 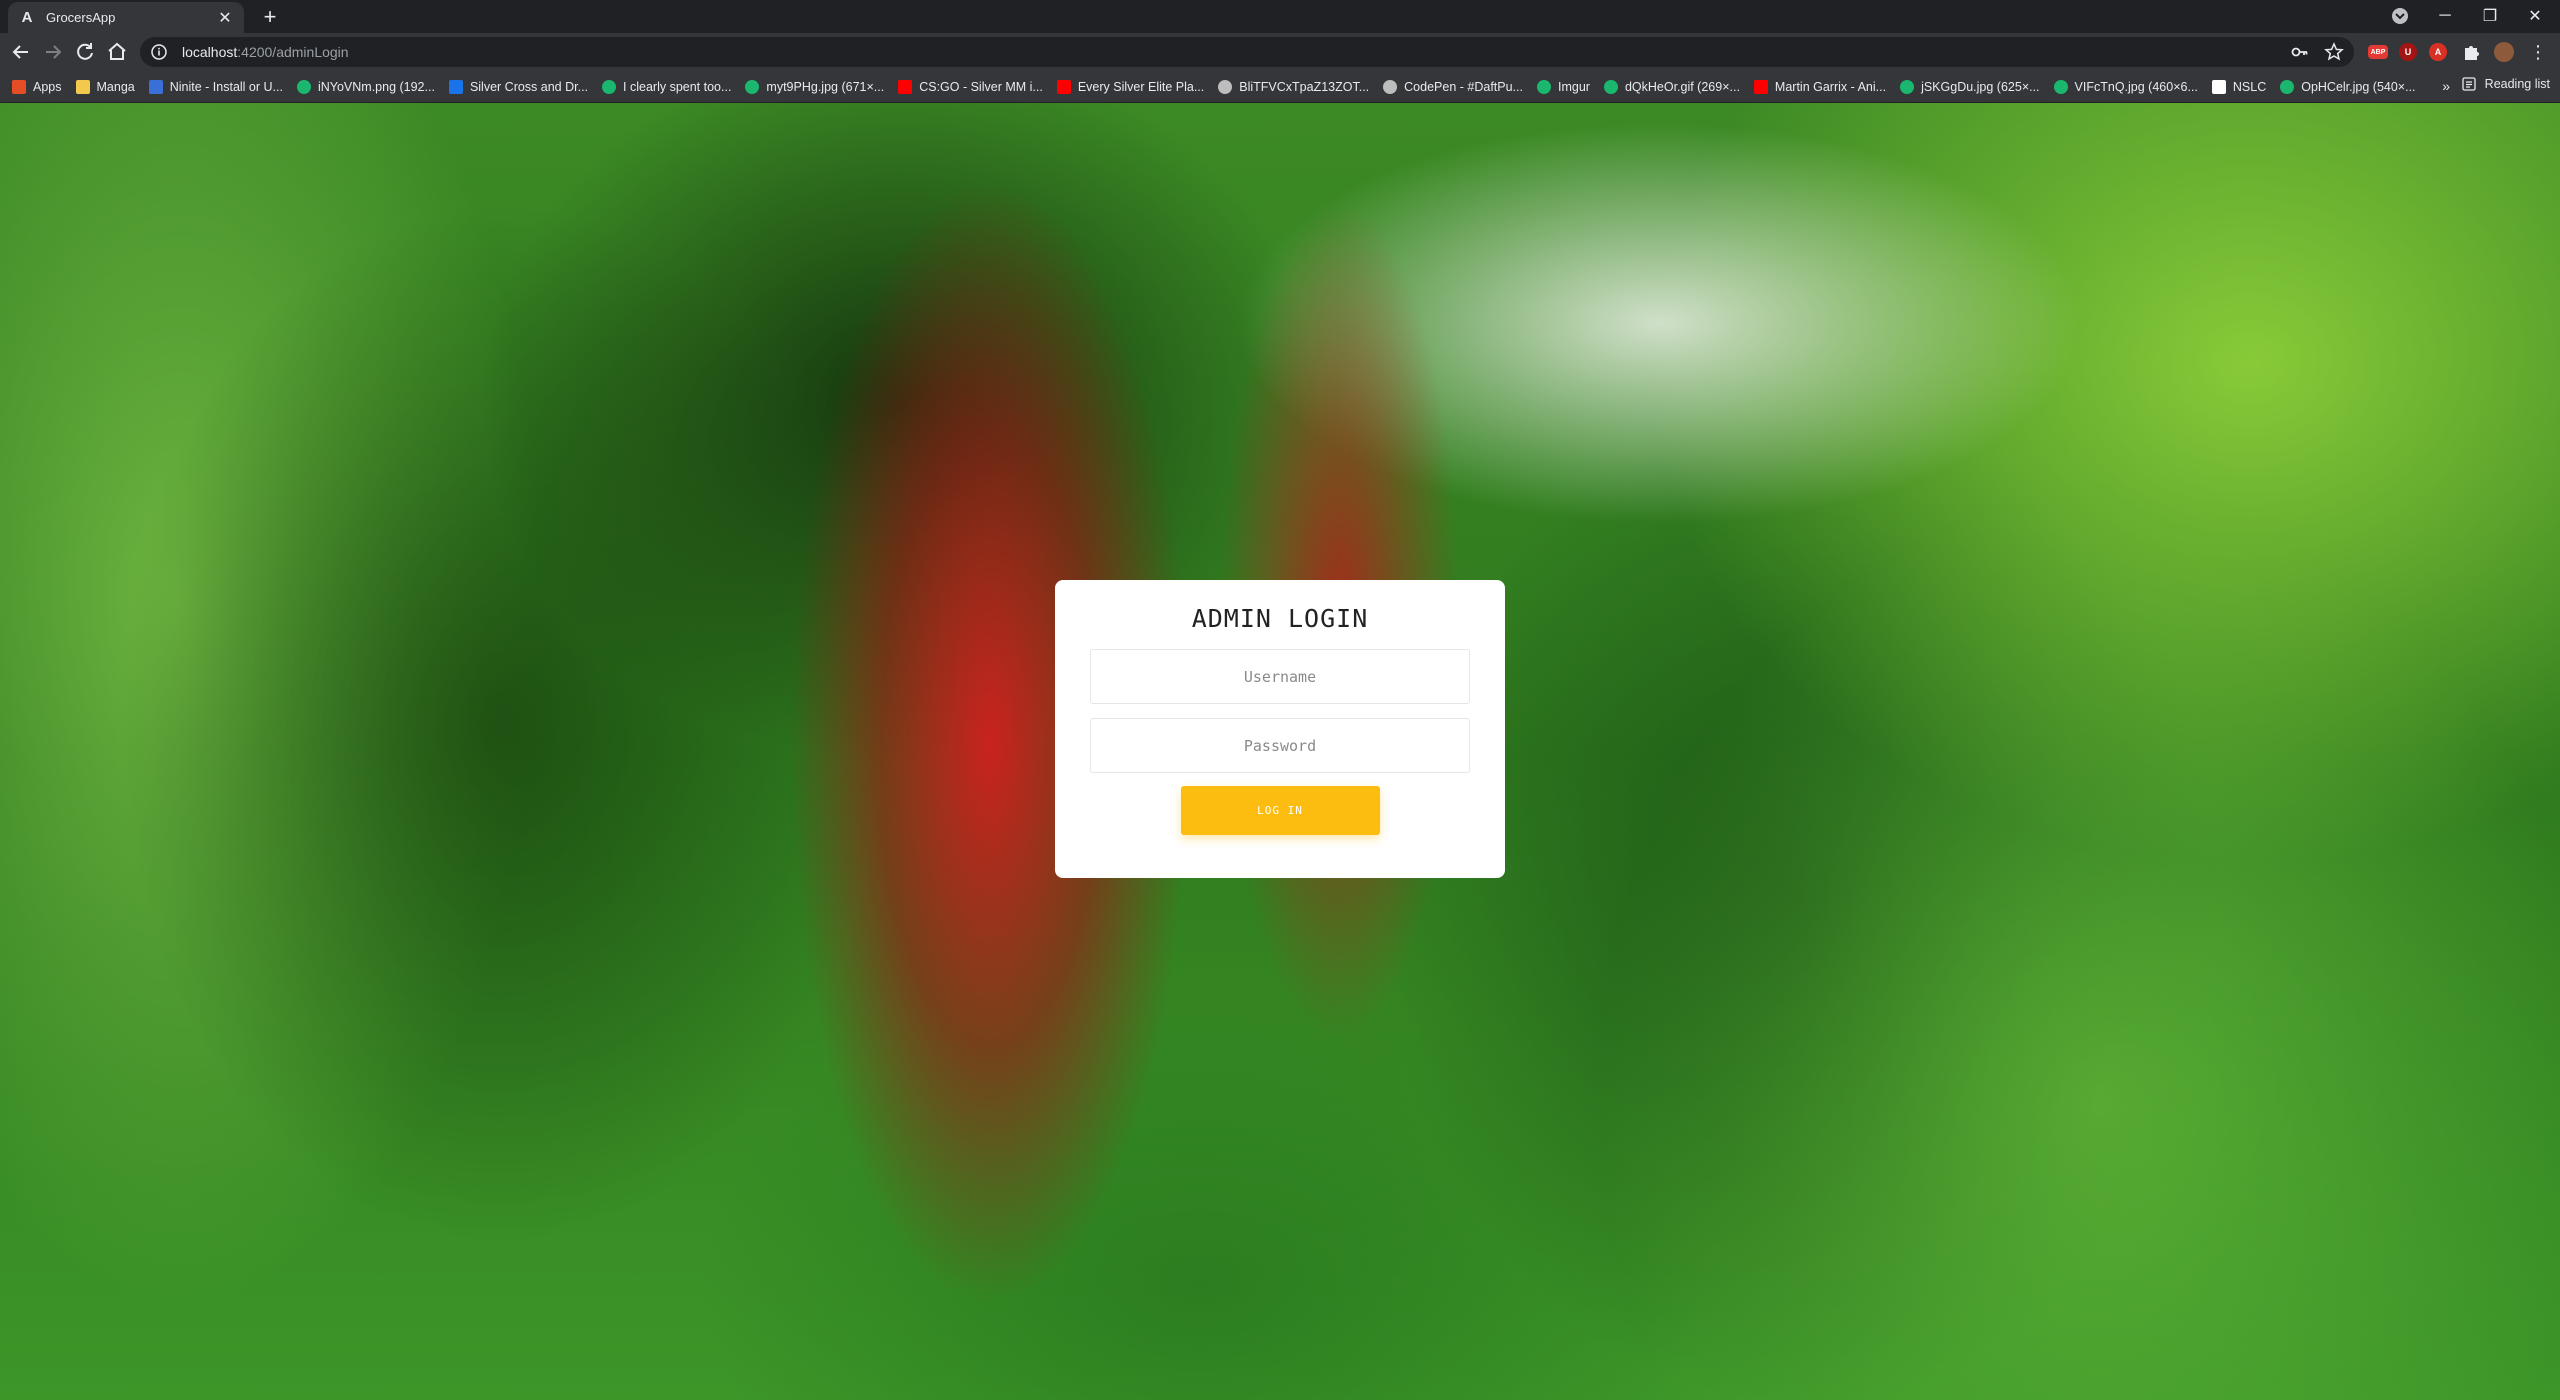 What do you see at coordinates (85, 52) in the screenshot?
I see `reload-icon` at bounding box center [85, 52].